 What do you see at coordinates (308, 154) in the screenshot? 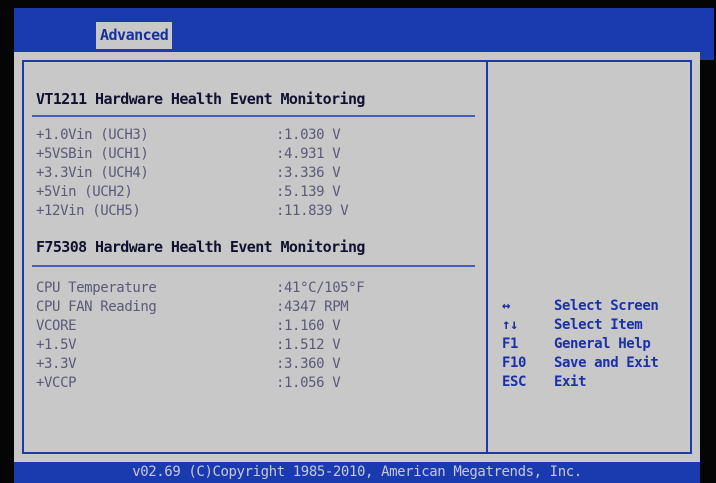
I see `sensor-value: :4.931 V` at bounding box center [308, 154].